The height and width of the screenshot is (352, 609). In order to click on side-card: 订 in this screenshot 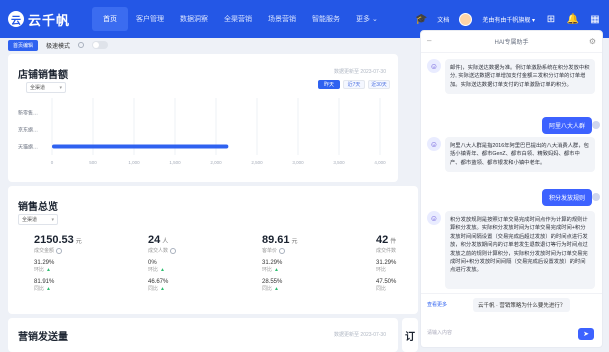, I will do `click(410, 335)`.